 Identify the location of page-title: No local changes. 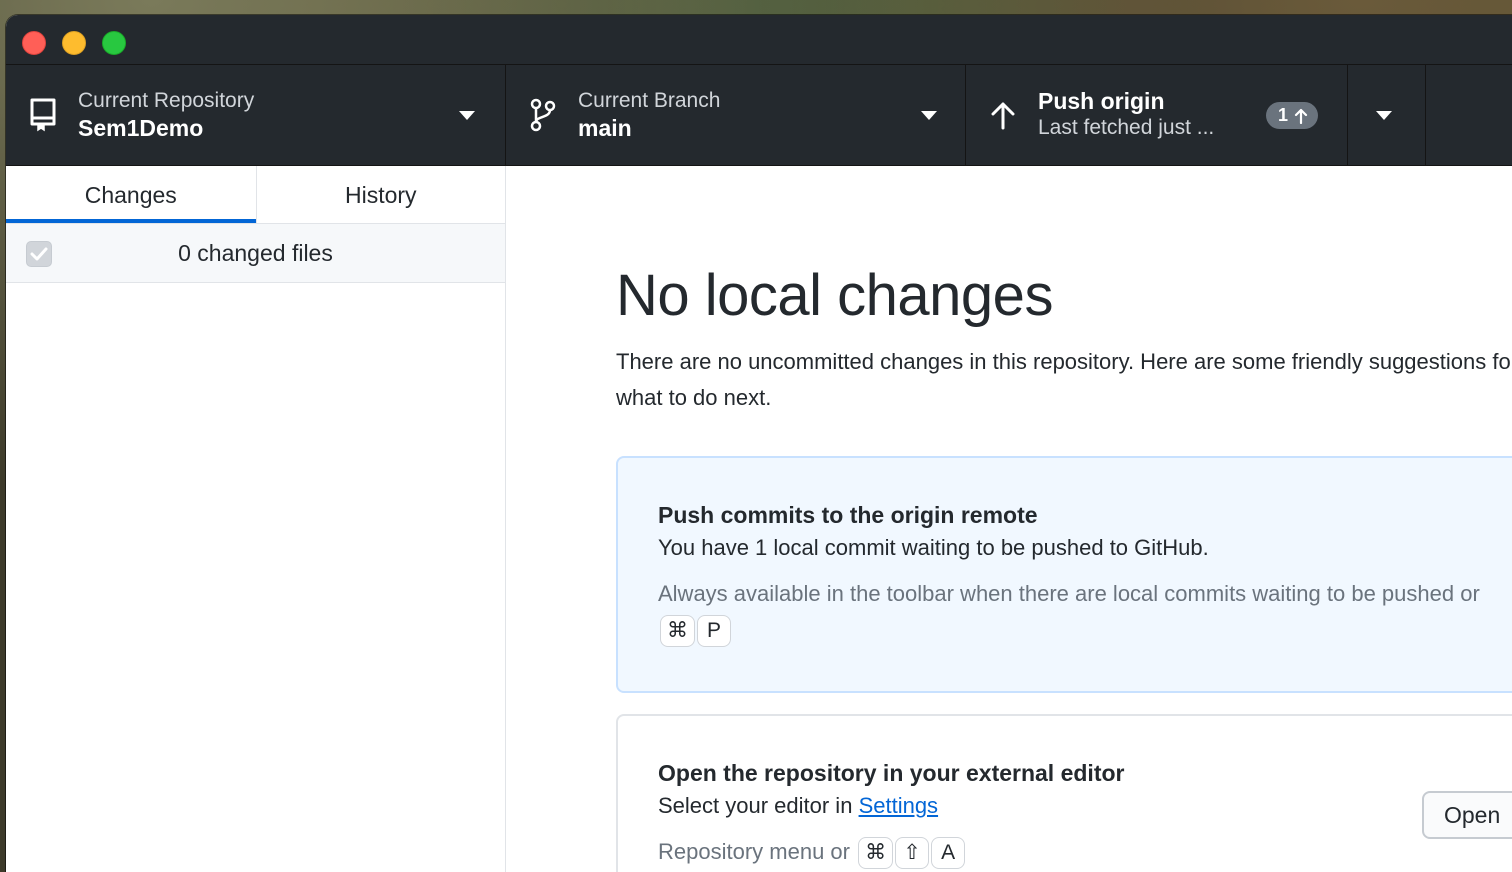
(834, 295).